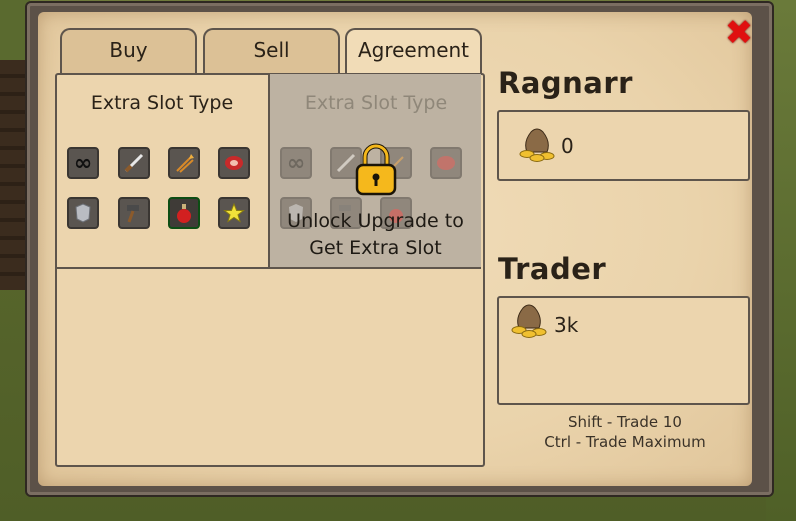  What do you see at coordinates (566, 325) in the screenshot?
I see `trader-gold-value: 3k` at bounding box center [566, 325].